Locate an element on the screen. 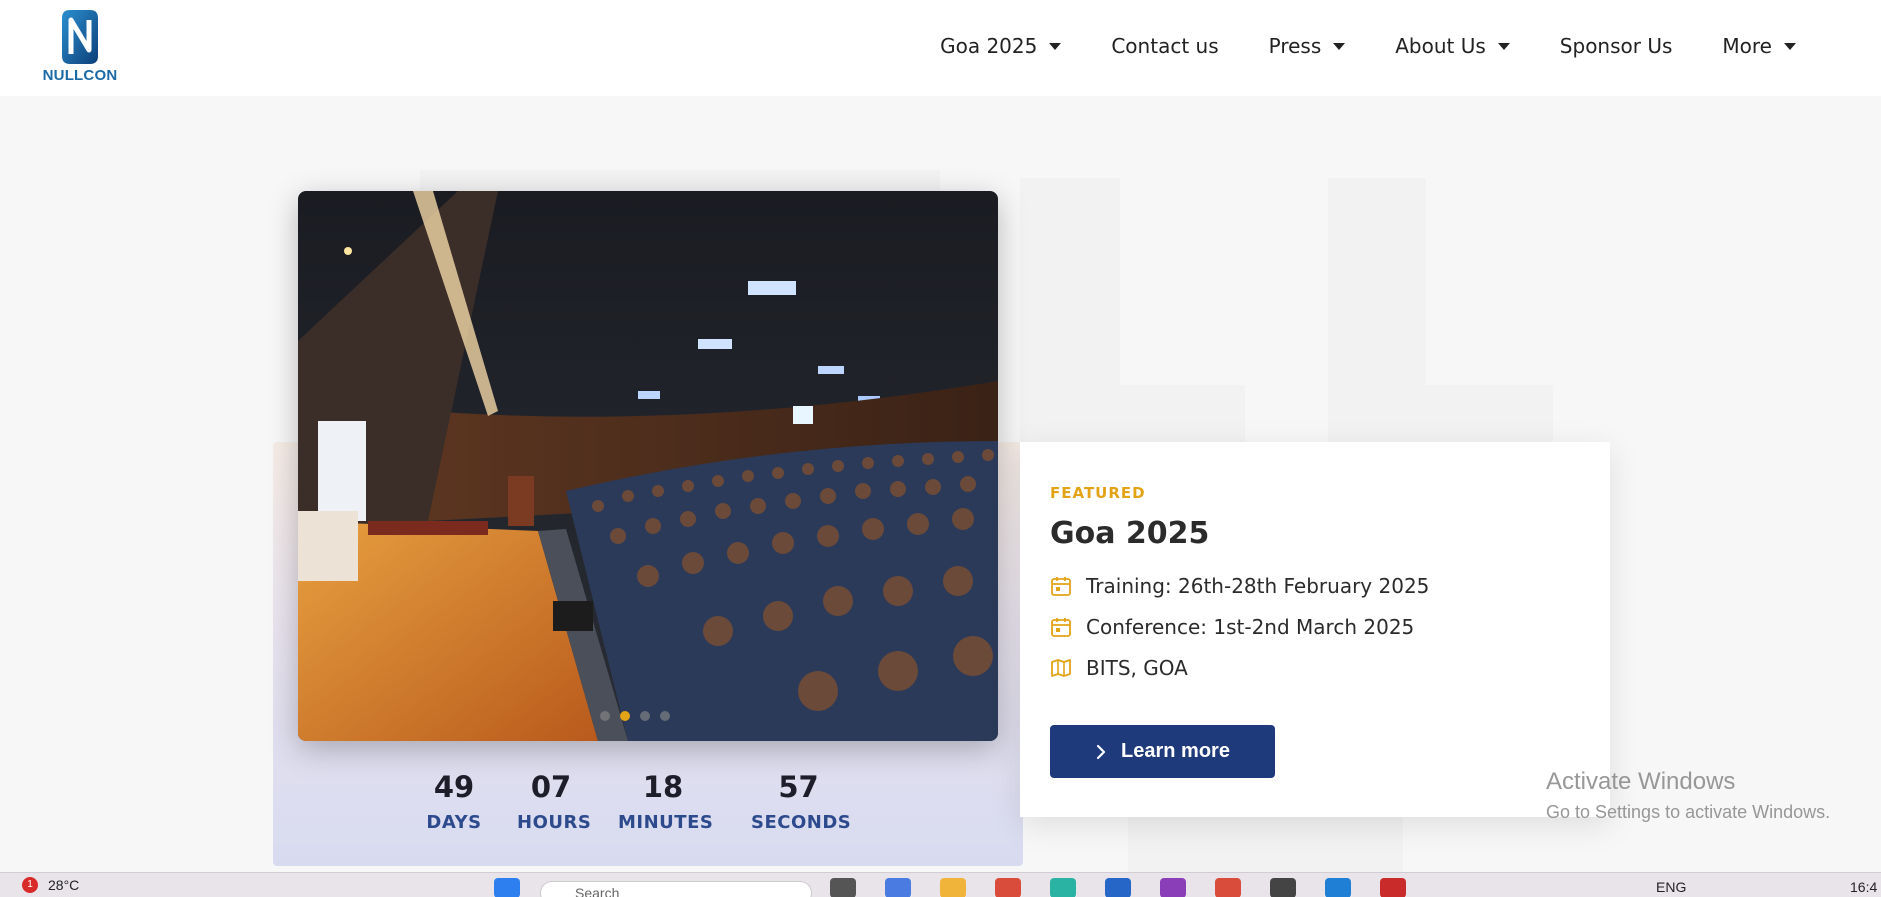  nav-item-about-us: About Us is located at coordinates (1452, 46).